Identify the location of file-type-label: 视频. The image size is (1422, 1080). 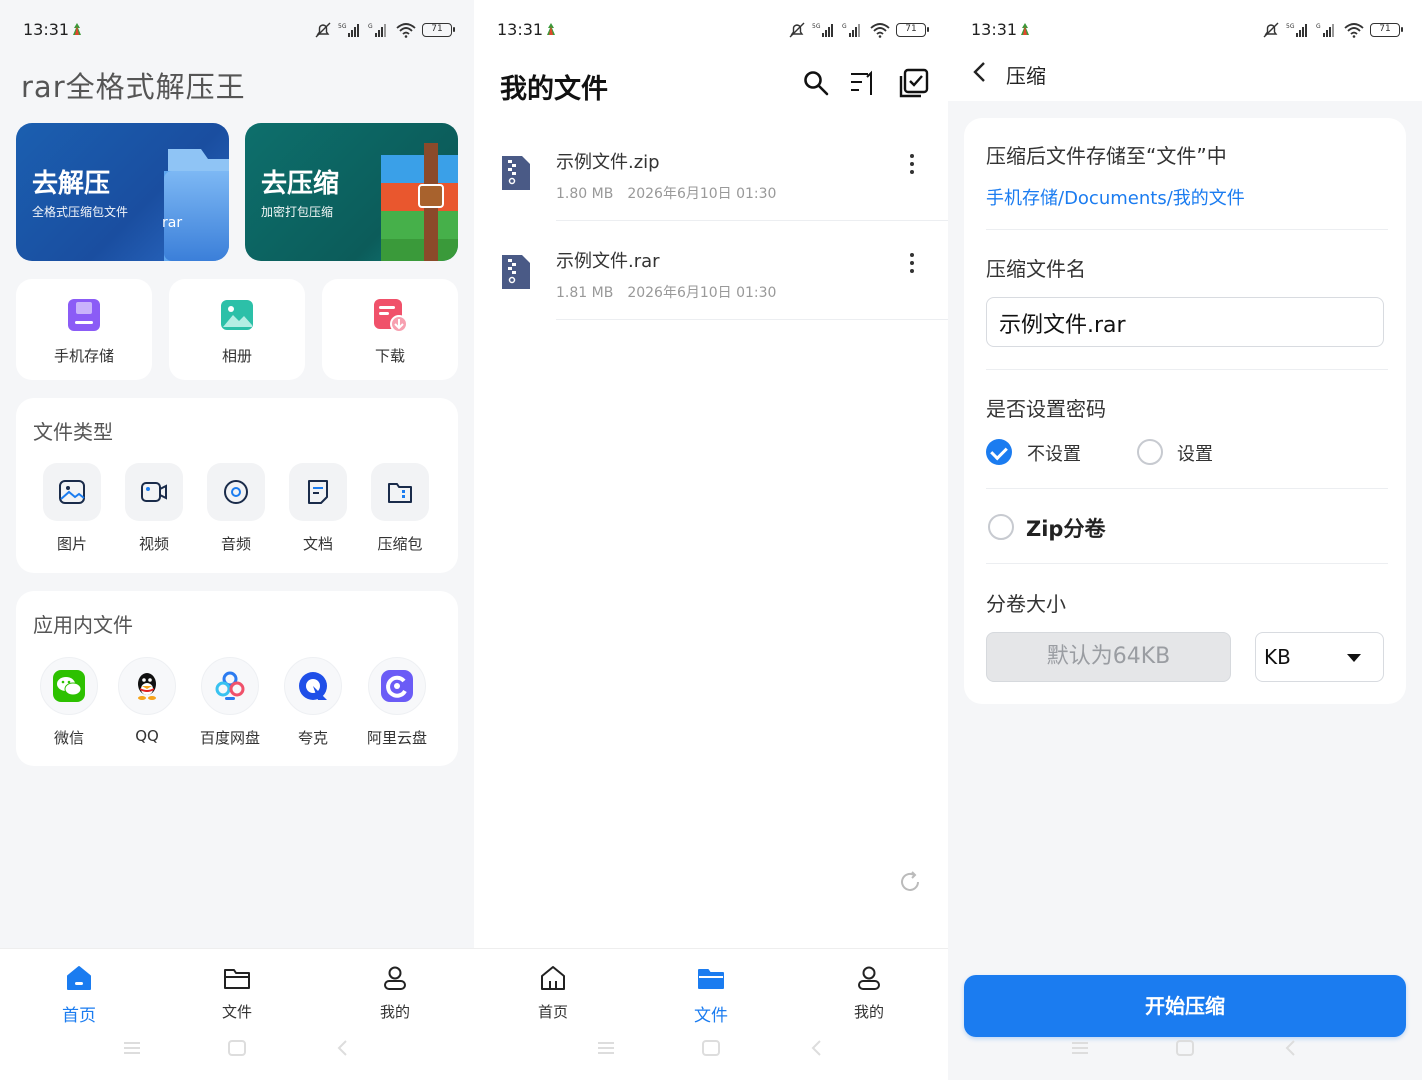
(153, 544).